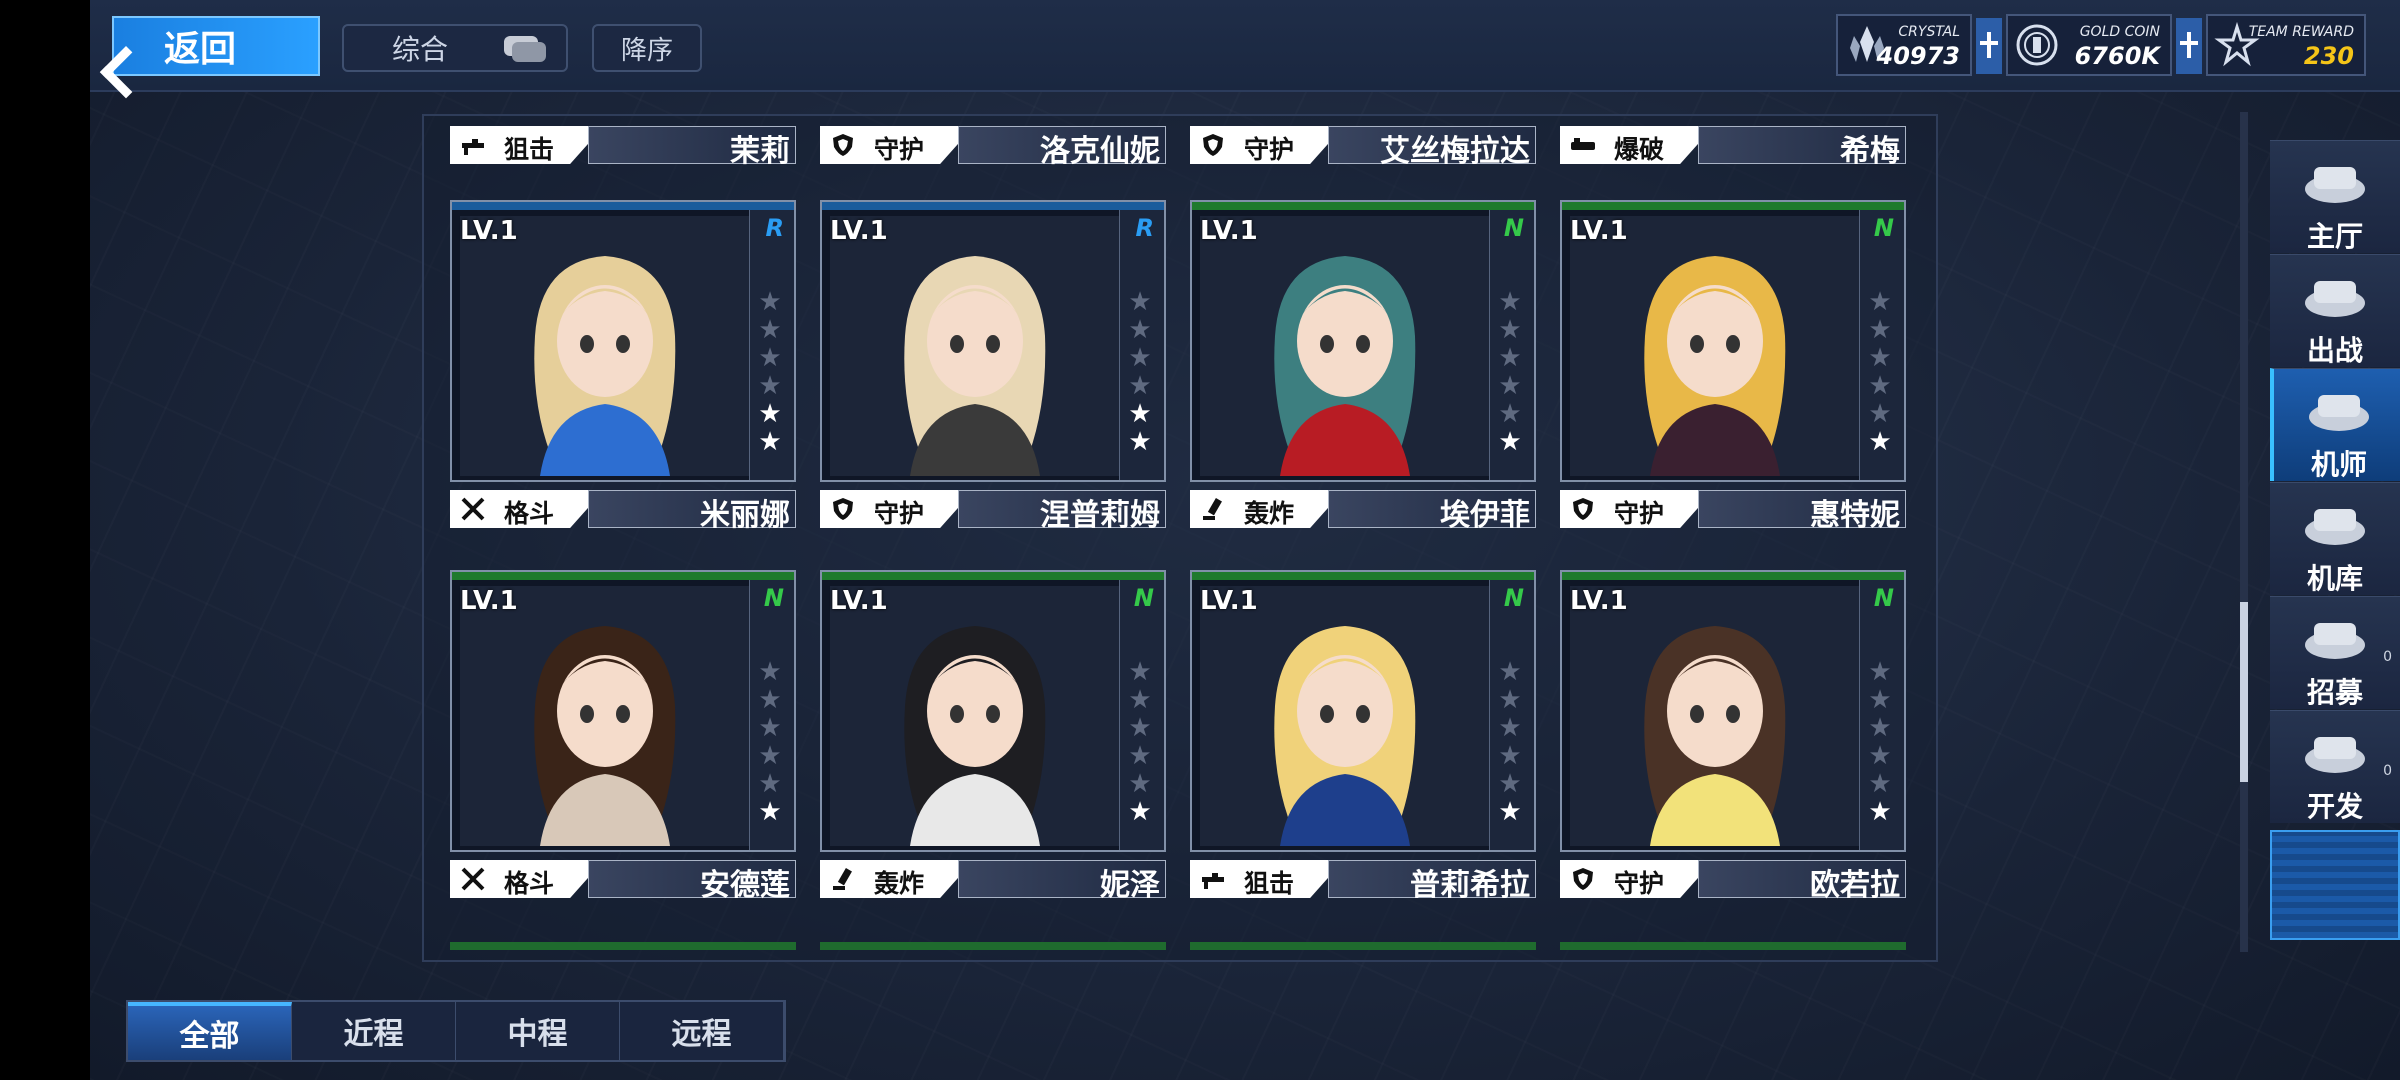 The height and width of the screenshot is (1080, 2400). Describe the element at coordinates (2286, 45) in the screenshot. I see `team-reward-counter: TEAM REWARD 230` at that location.